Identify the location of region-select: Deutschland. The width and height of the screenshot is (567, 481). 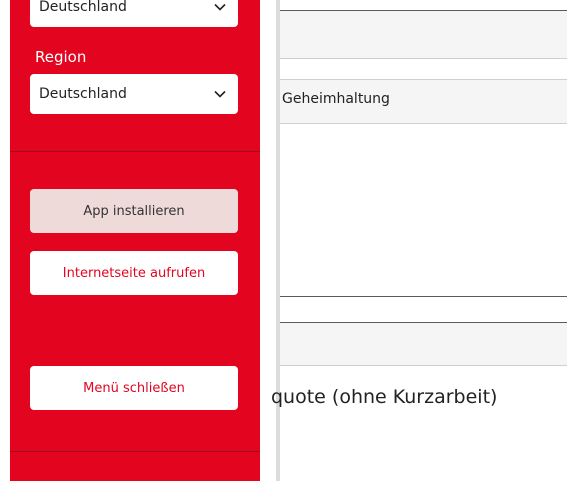
(134, 94).